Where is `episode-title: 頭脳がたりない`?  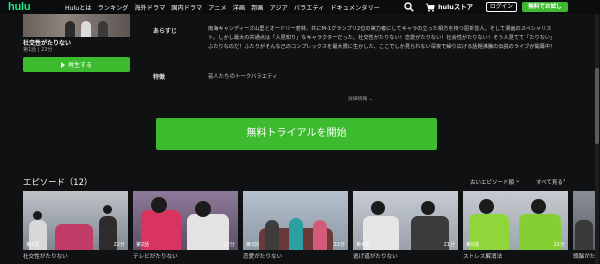 episode-title: 頭脳がたりない is located at coordinates (584, 256).